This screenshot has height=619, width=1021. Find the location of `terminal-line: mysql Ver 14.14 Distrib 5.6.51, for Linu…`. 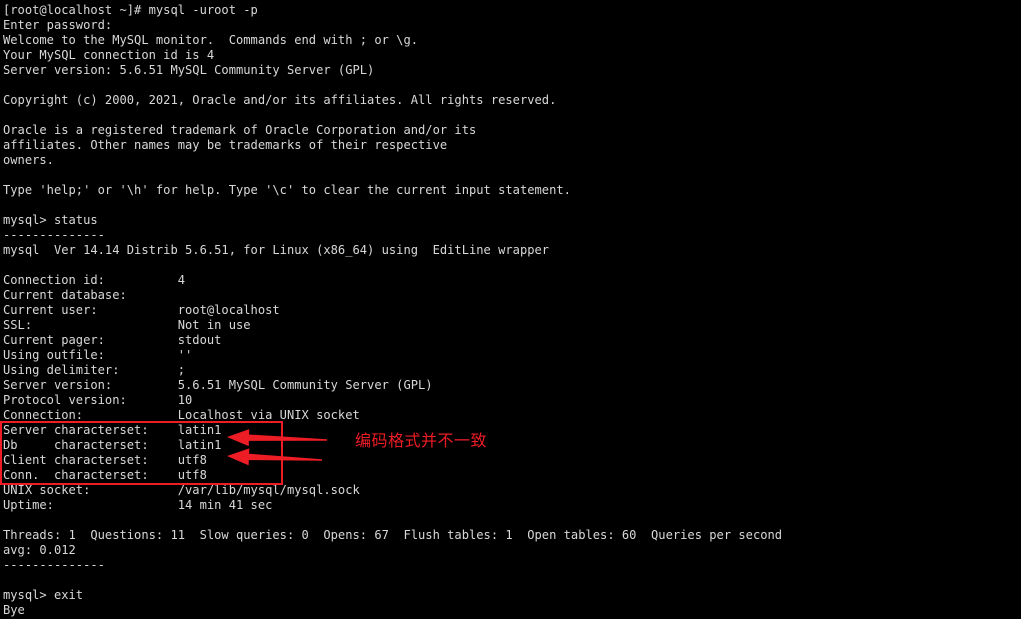

terminal-line: mysql Ver 14.14 Distrib 5.6.51, for Linu… is located at coordinates (276, 250).